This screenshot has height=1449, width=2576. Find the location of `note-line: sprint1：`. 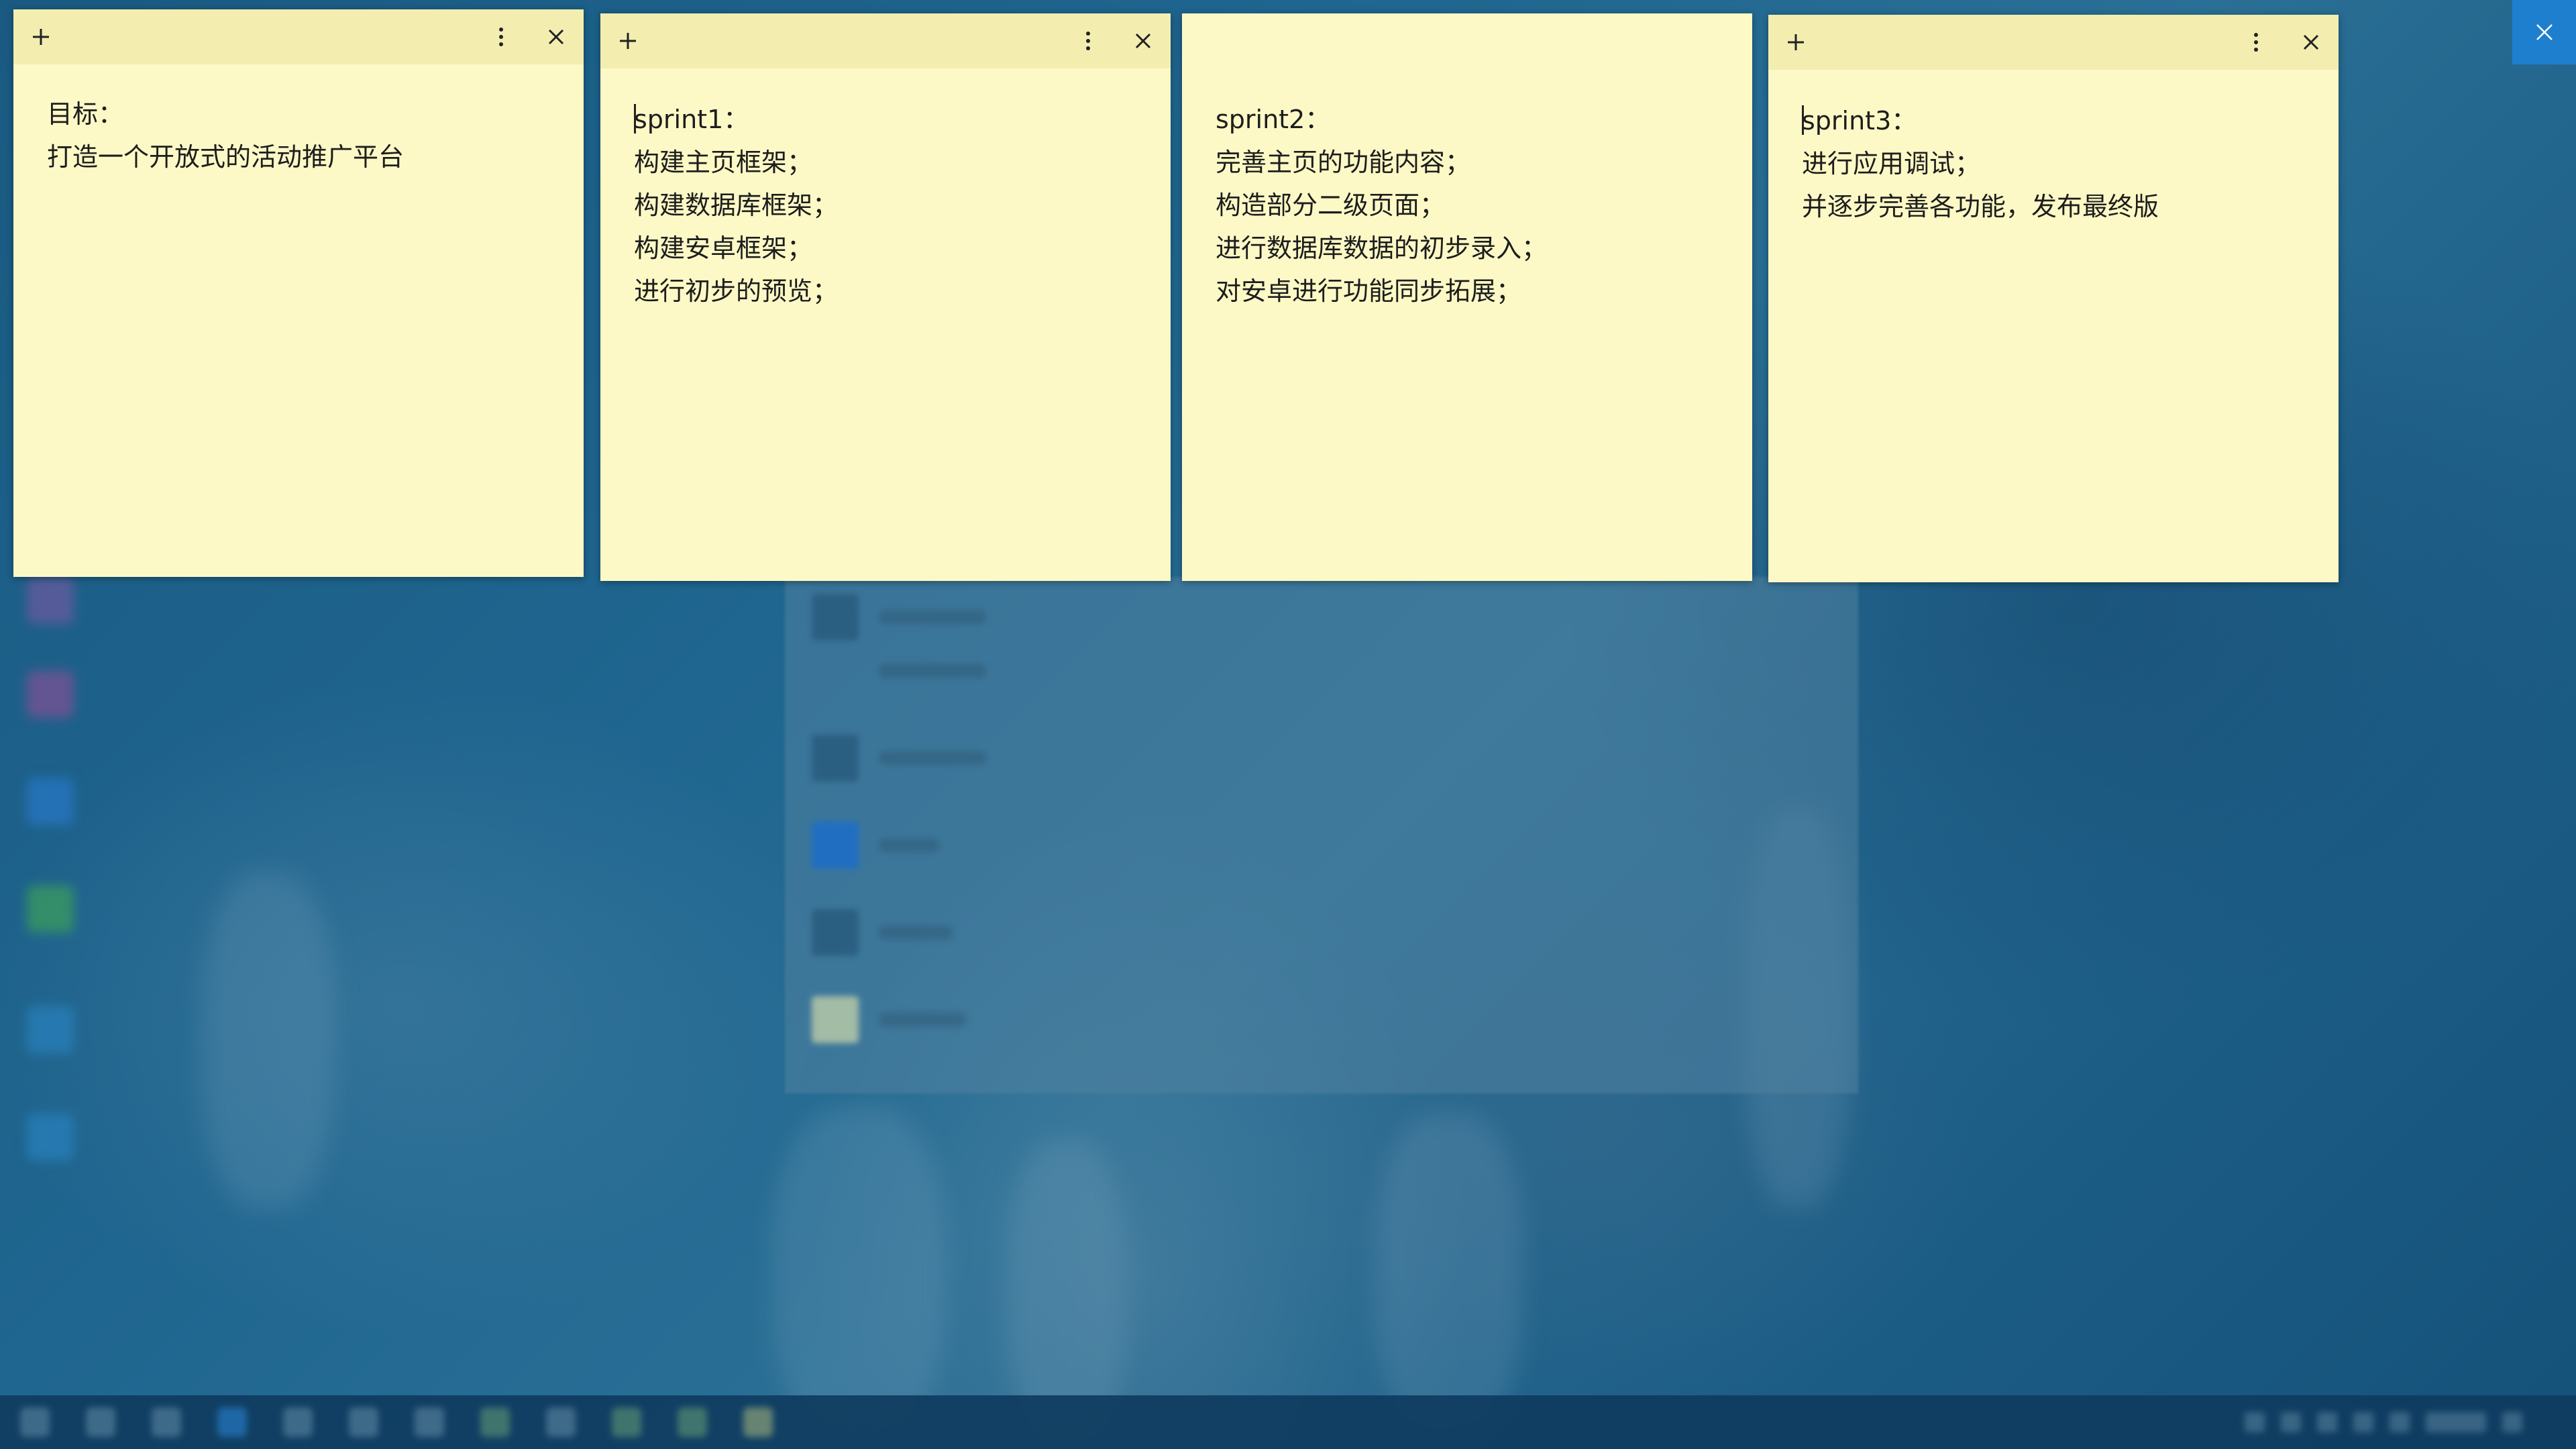

note-line: sprint1： is located at coordinates (892, 119).